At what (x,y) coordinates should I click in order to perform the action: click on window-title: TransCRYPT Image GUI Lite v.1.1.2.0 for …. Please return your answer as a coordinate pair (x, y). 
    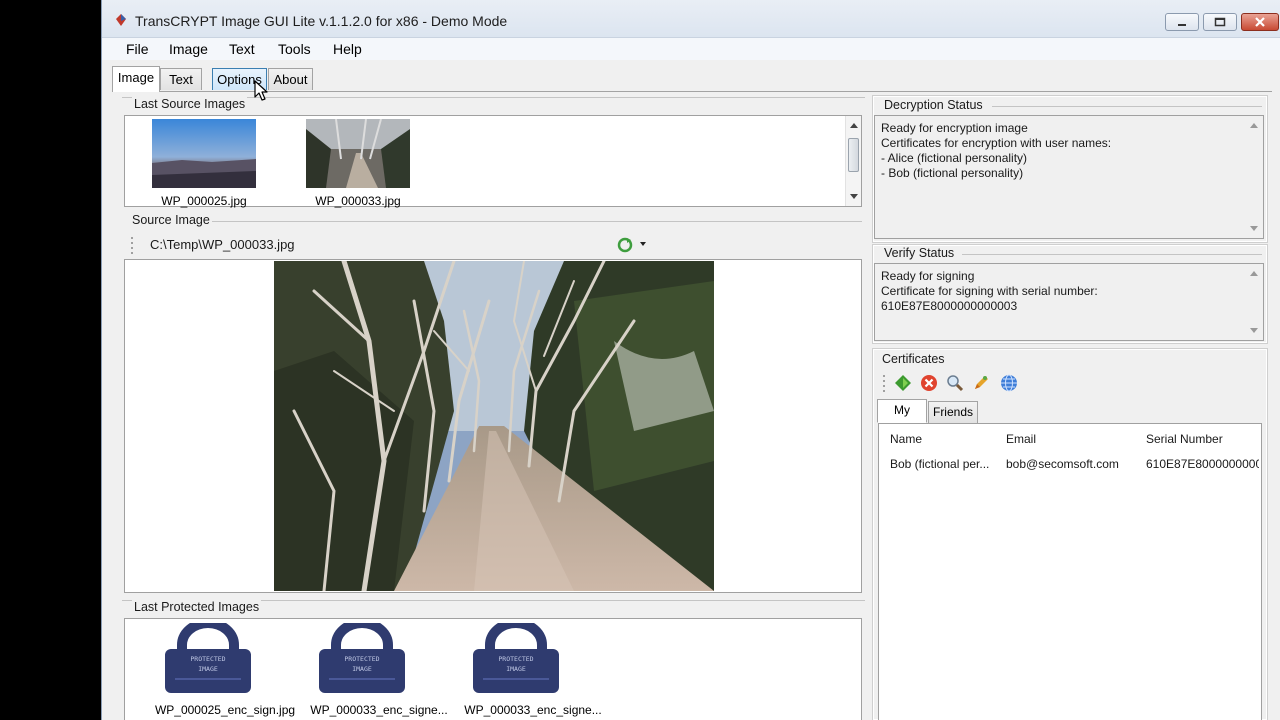
    Looking at the image, I should click on (321, 21).